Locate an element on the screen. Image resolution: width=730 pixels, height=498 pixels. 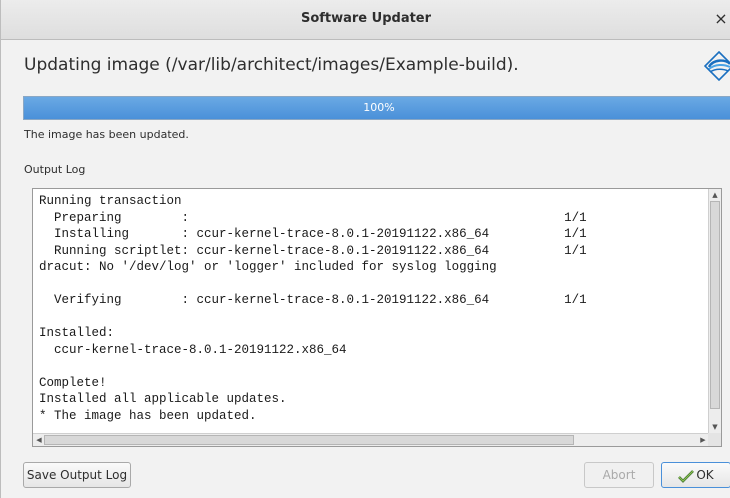
scroll-left-icon: ◀ is located at coordinates (39, 440).